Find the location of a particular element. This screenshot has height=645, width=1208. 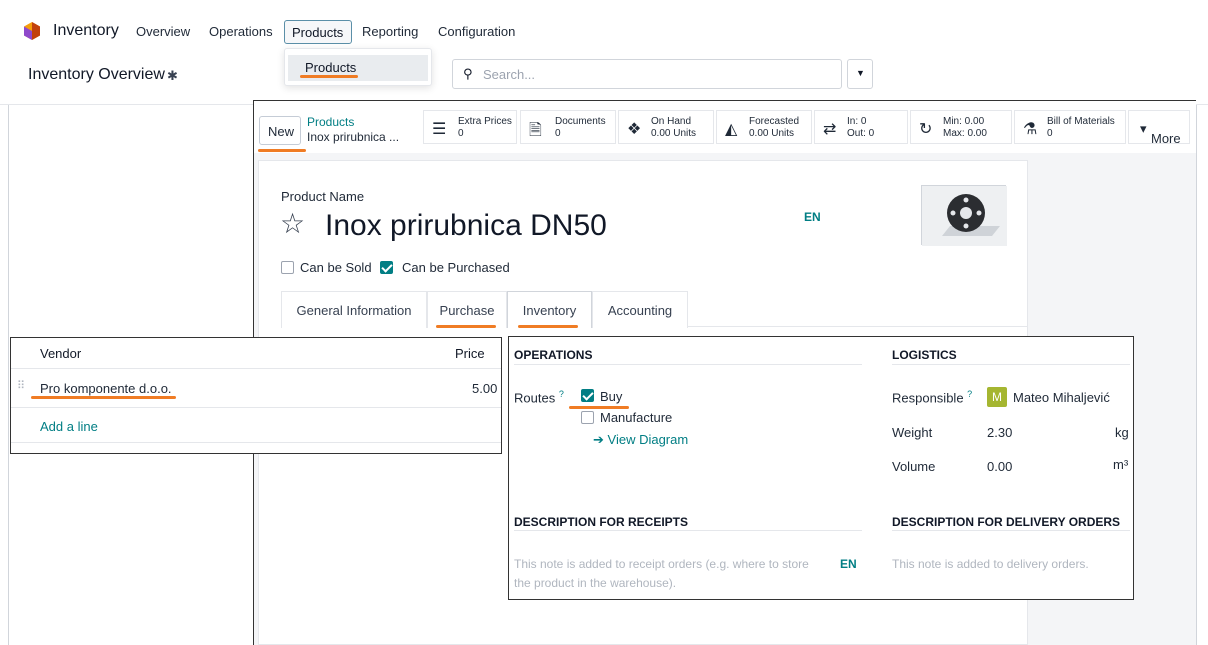

weight-label: Weight is located at coordinates (912, 432).